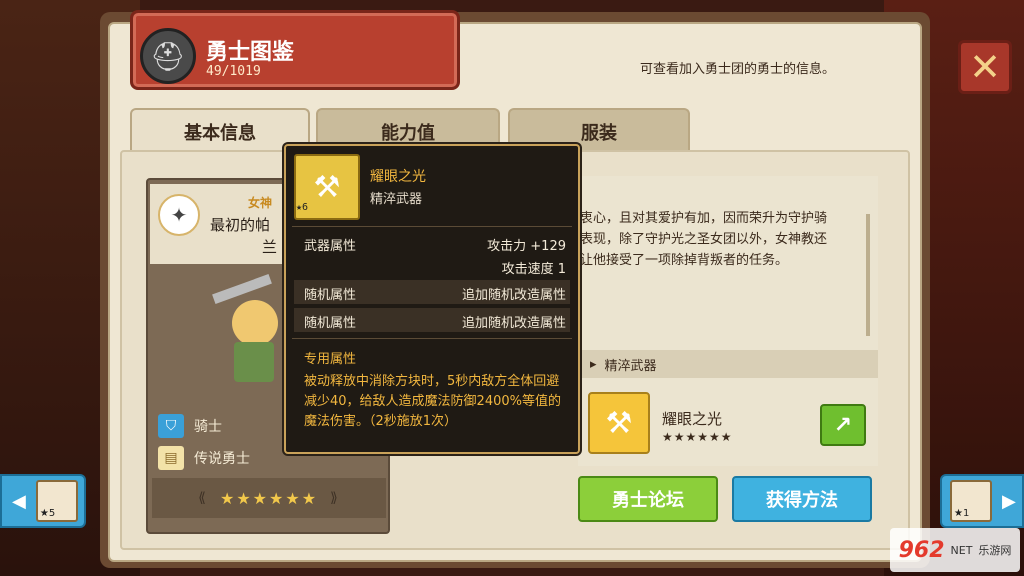  I want to click on prev-hero-button: ◀ ★ 5, so click(43, 501).